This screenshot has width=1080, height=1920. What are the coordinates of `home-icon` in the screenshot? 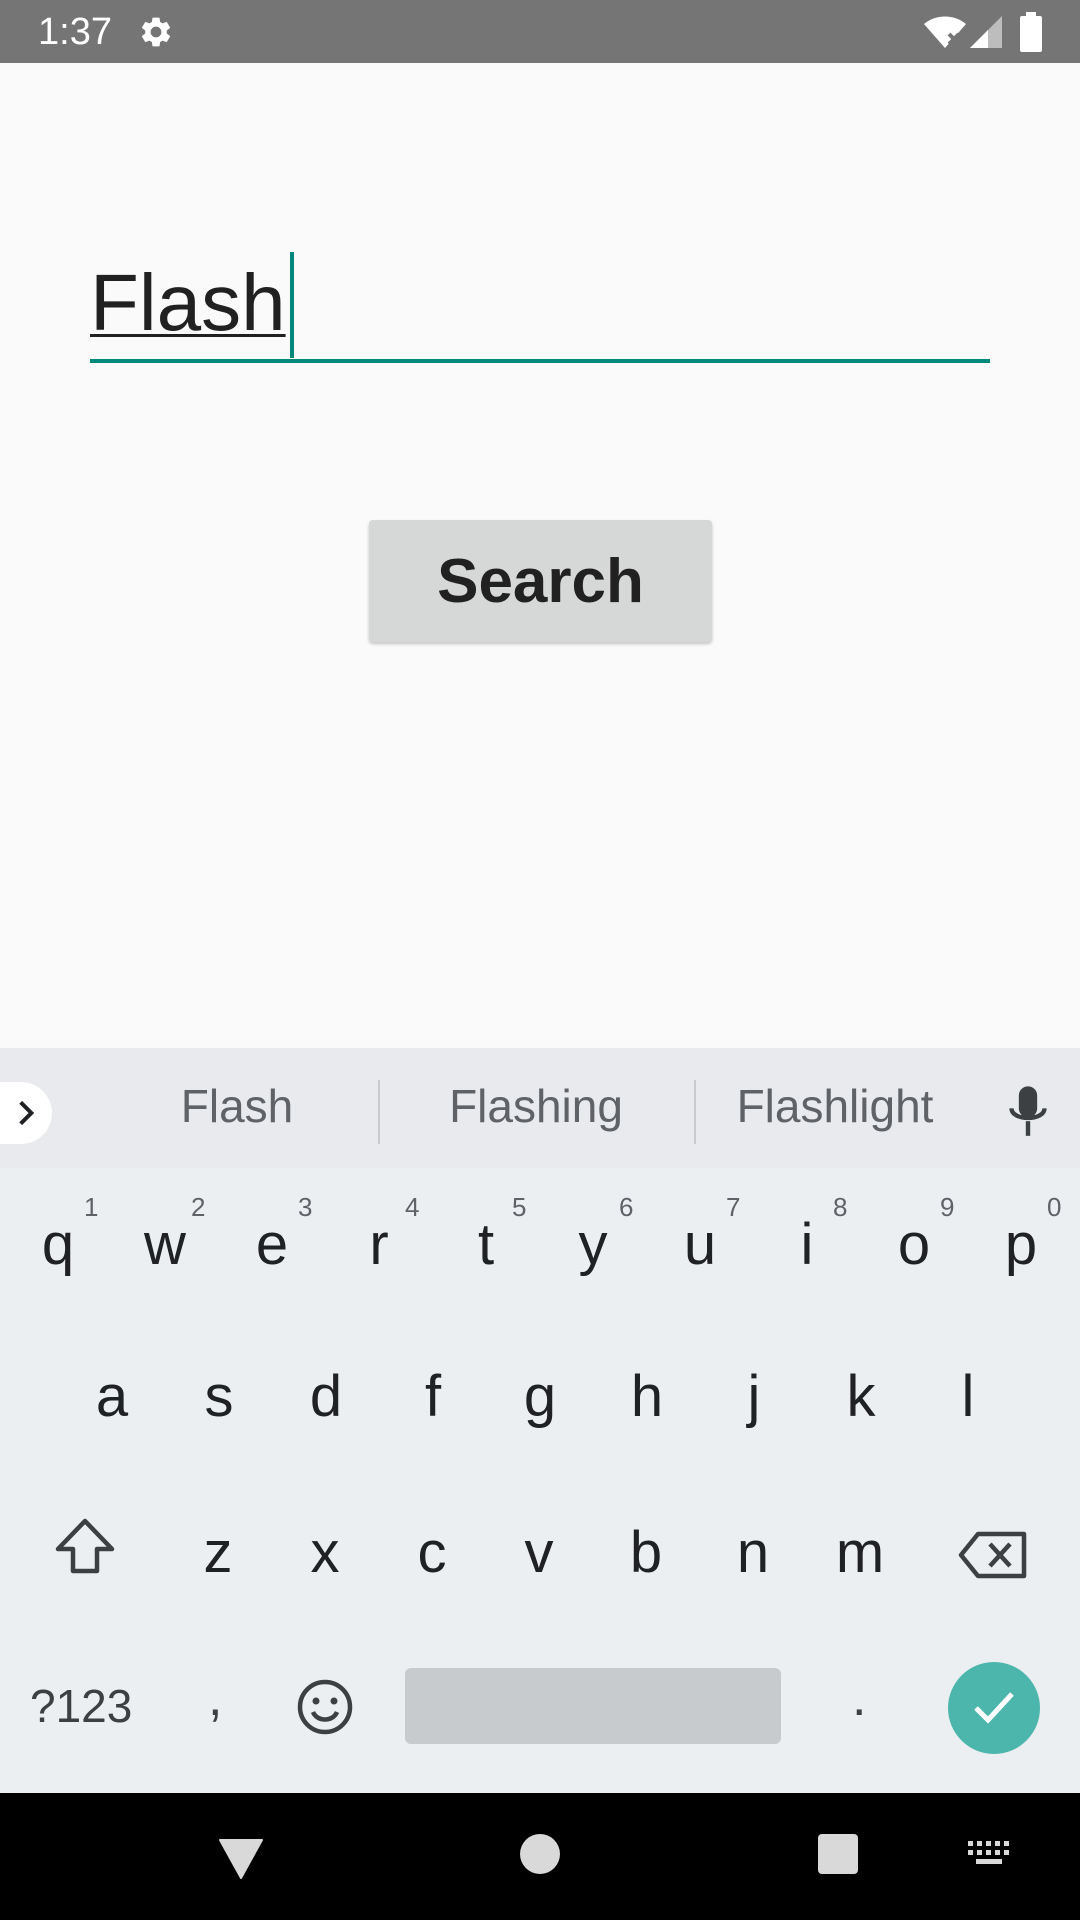 It's located at (540, 1854).